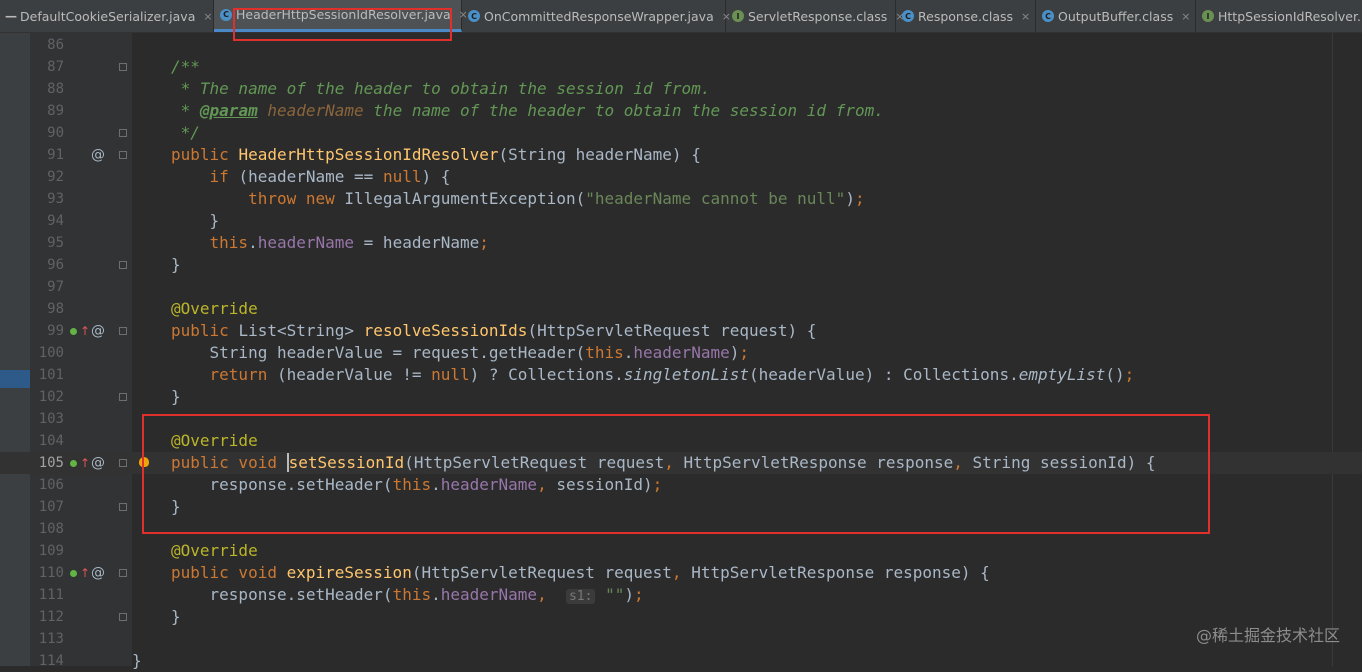  Describe the element at coordinates (47, 375) in the screenshot. I see `line-number: 101` at that location.